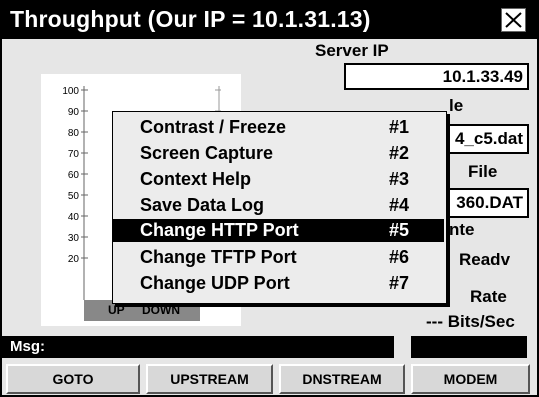 The height and width of the screenshot is (397, 539). I want to click on menu-item-label: Change UDP Port, so click(215, 283).